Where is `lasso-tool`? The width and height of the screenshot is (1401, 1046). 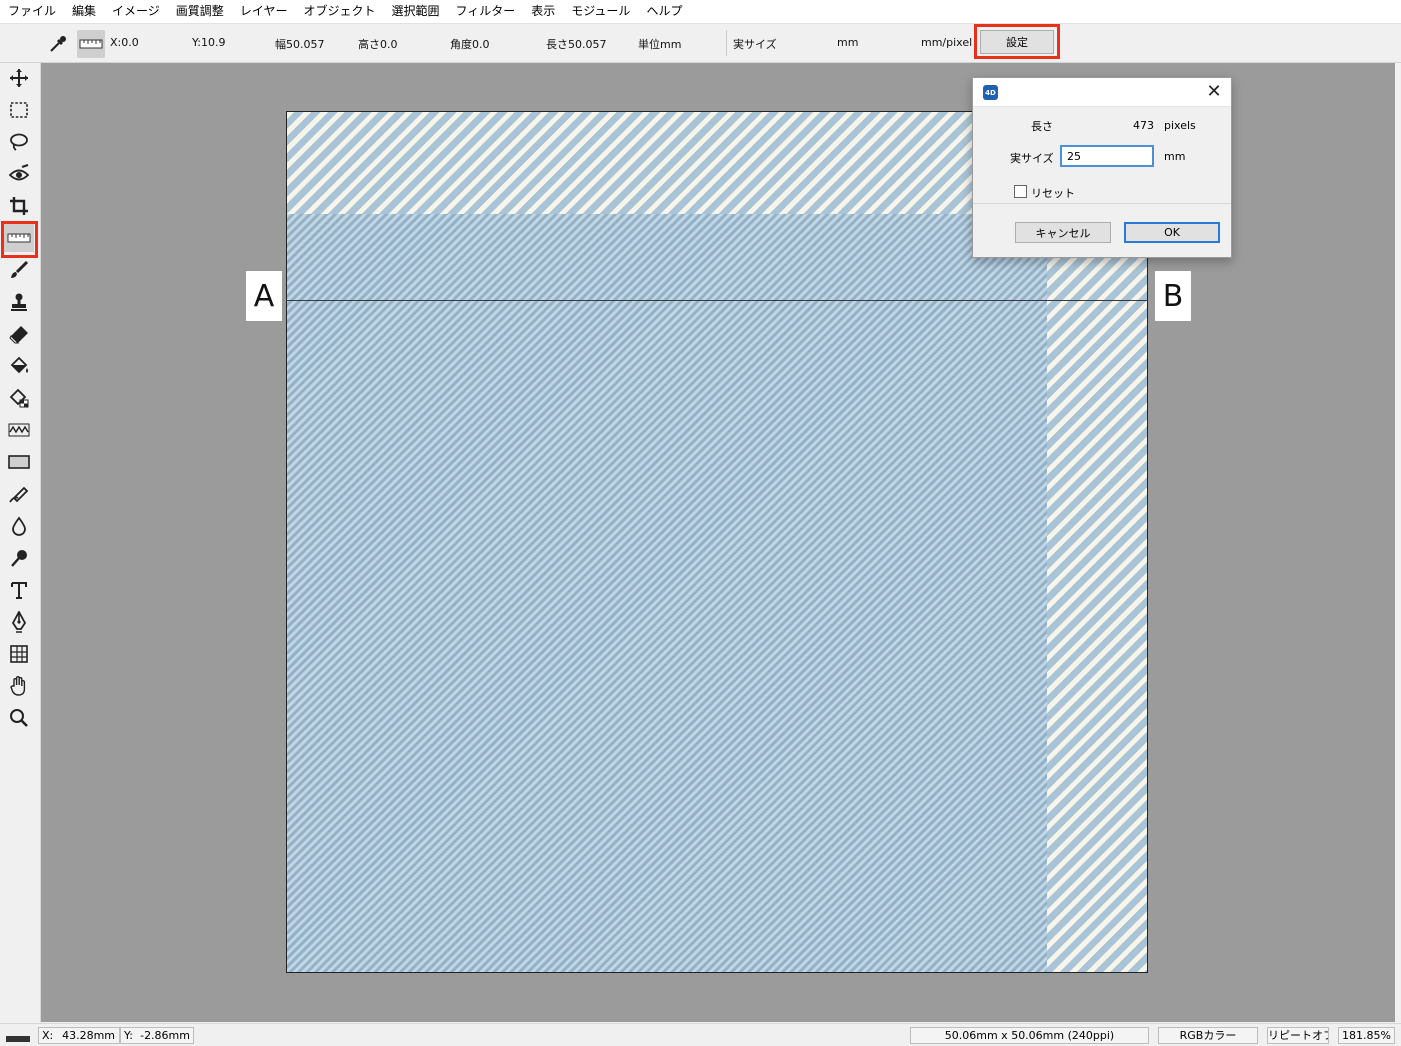 lasso-tool is located at coordinates (19, 142).